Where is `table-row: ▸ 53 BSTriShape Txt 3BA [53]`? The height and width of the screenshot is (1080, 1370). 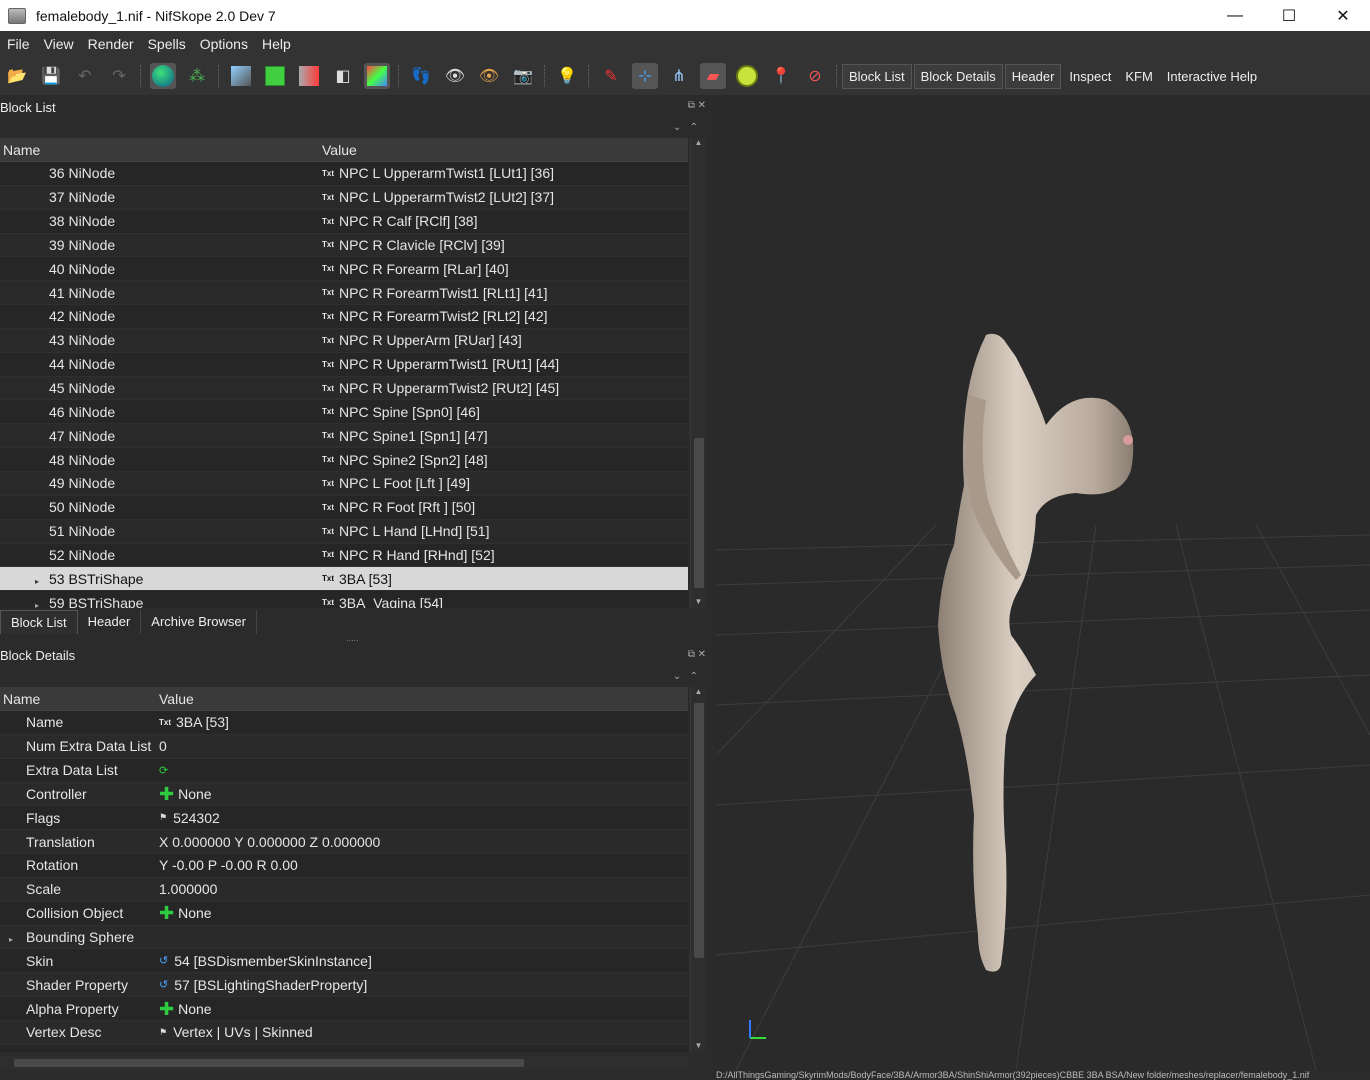 table-row: ▸ 53 BSTriShape Txt 3BA [53] is located at coordinates (344, 579).